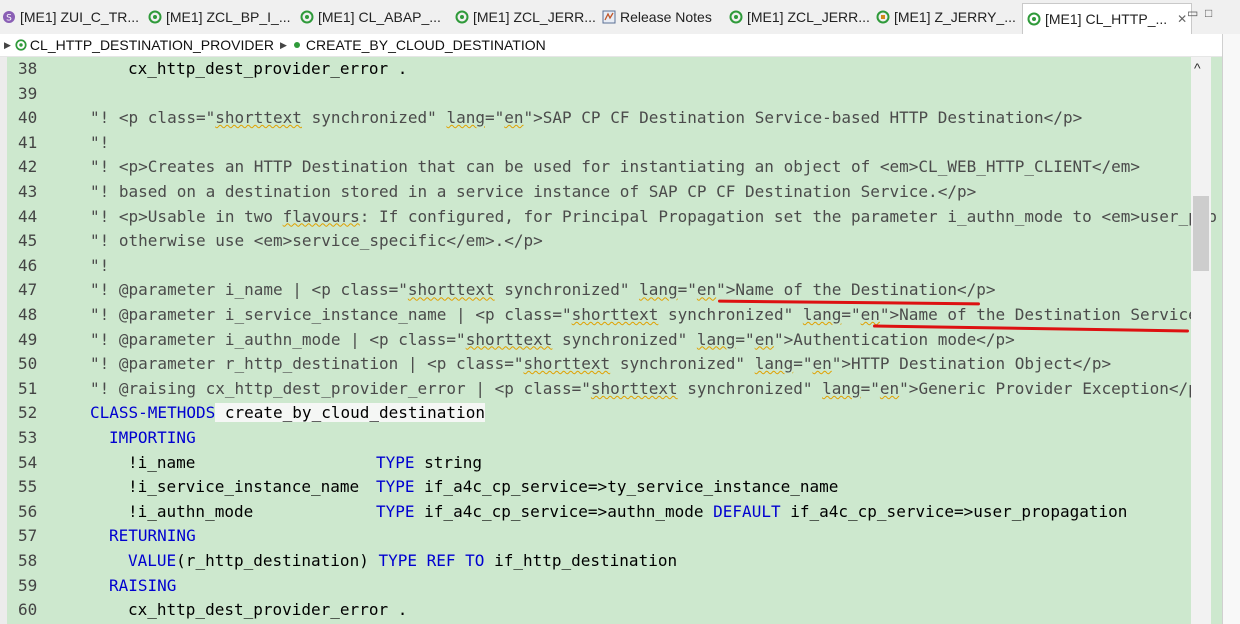  Describe the element at coordinates (1201, 340) in the screenshot. I see `vertical-scrollbar` at that location.